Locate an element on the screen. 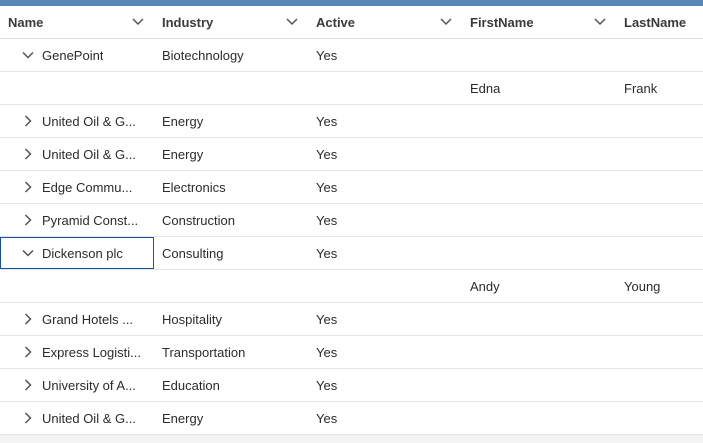 This screenshot has width=703, height=443. firstname-value: Andy is located at coordinates (485, 286).